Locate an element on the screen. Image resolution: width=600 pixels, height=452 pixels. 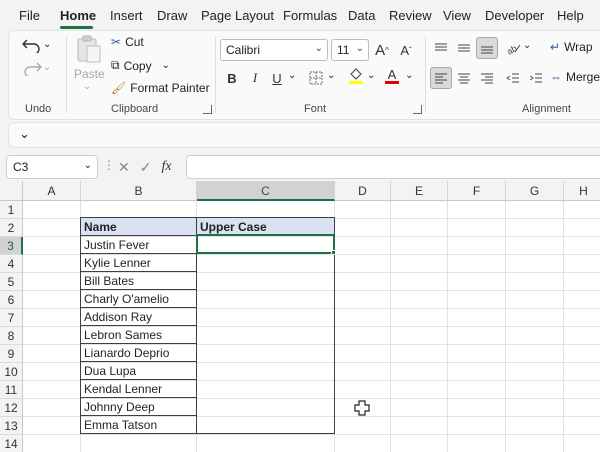
fill-color-icon is located at coordinates (356, 76).